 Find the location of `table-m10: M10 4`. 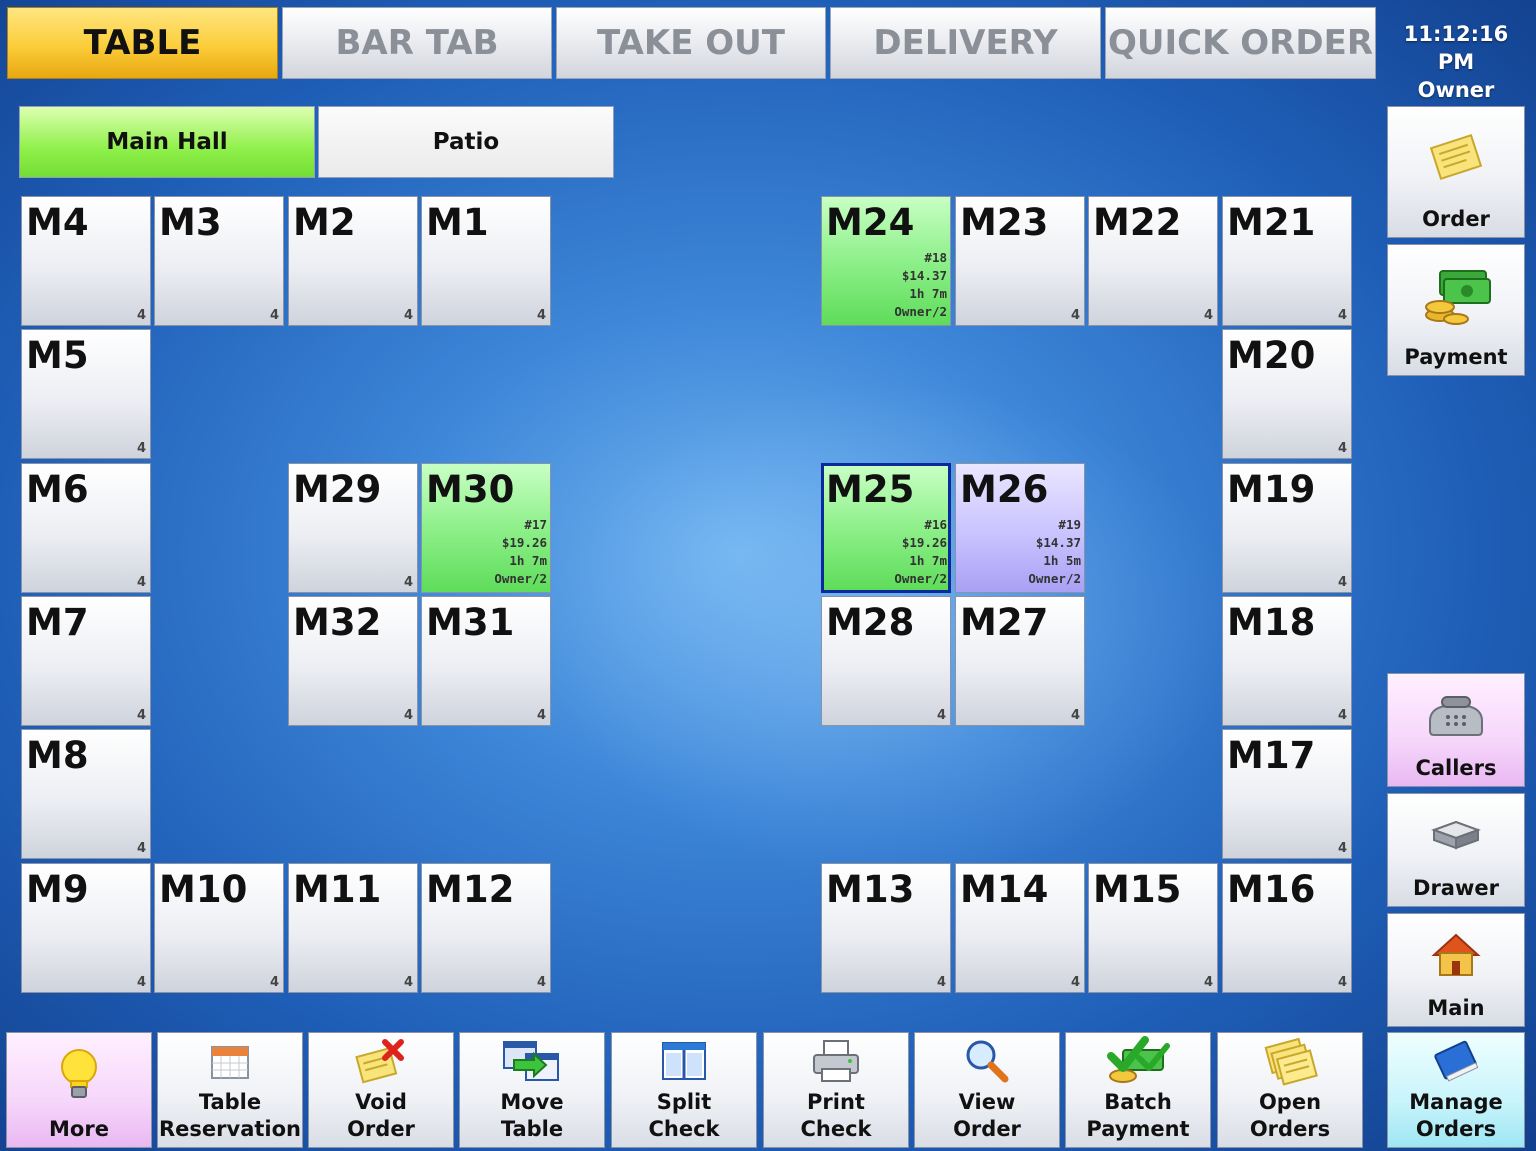

table-m10: M10 4 is located at coordinates (219, 928).